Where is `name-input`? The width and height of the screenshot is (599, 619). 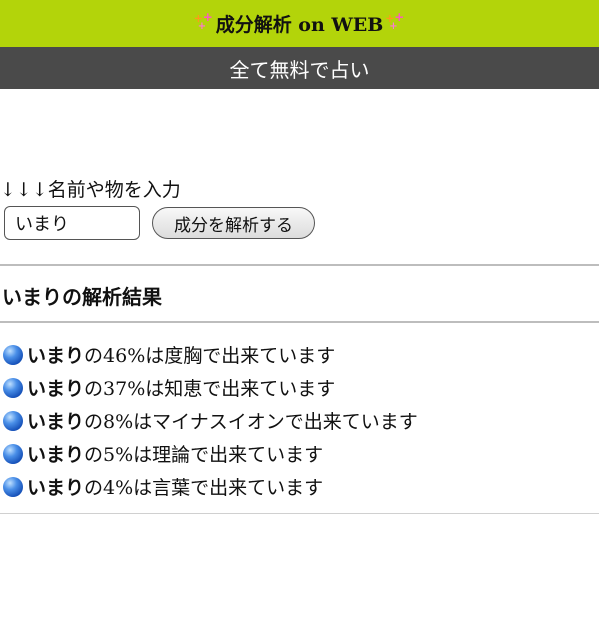
name-input is located at coordinates (72, 223).